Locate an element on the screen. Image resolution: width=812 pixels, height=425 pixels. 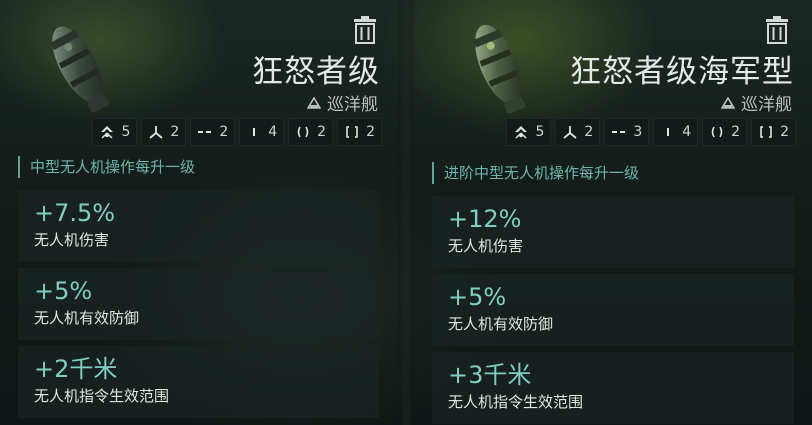
bonus-row: +12% 无人机伤害 is located at coordinates (613, 232).